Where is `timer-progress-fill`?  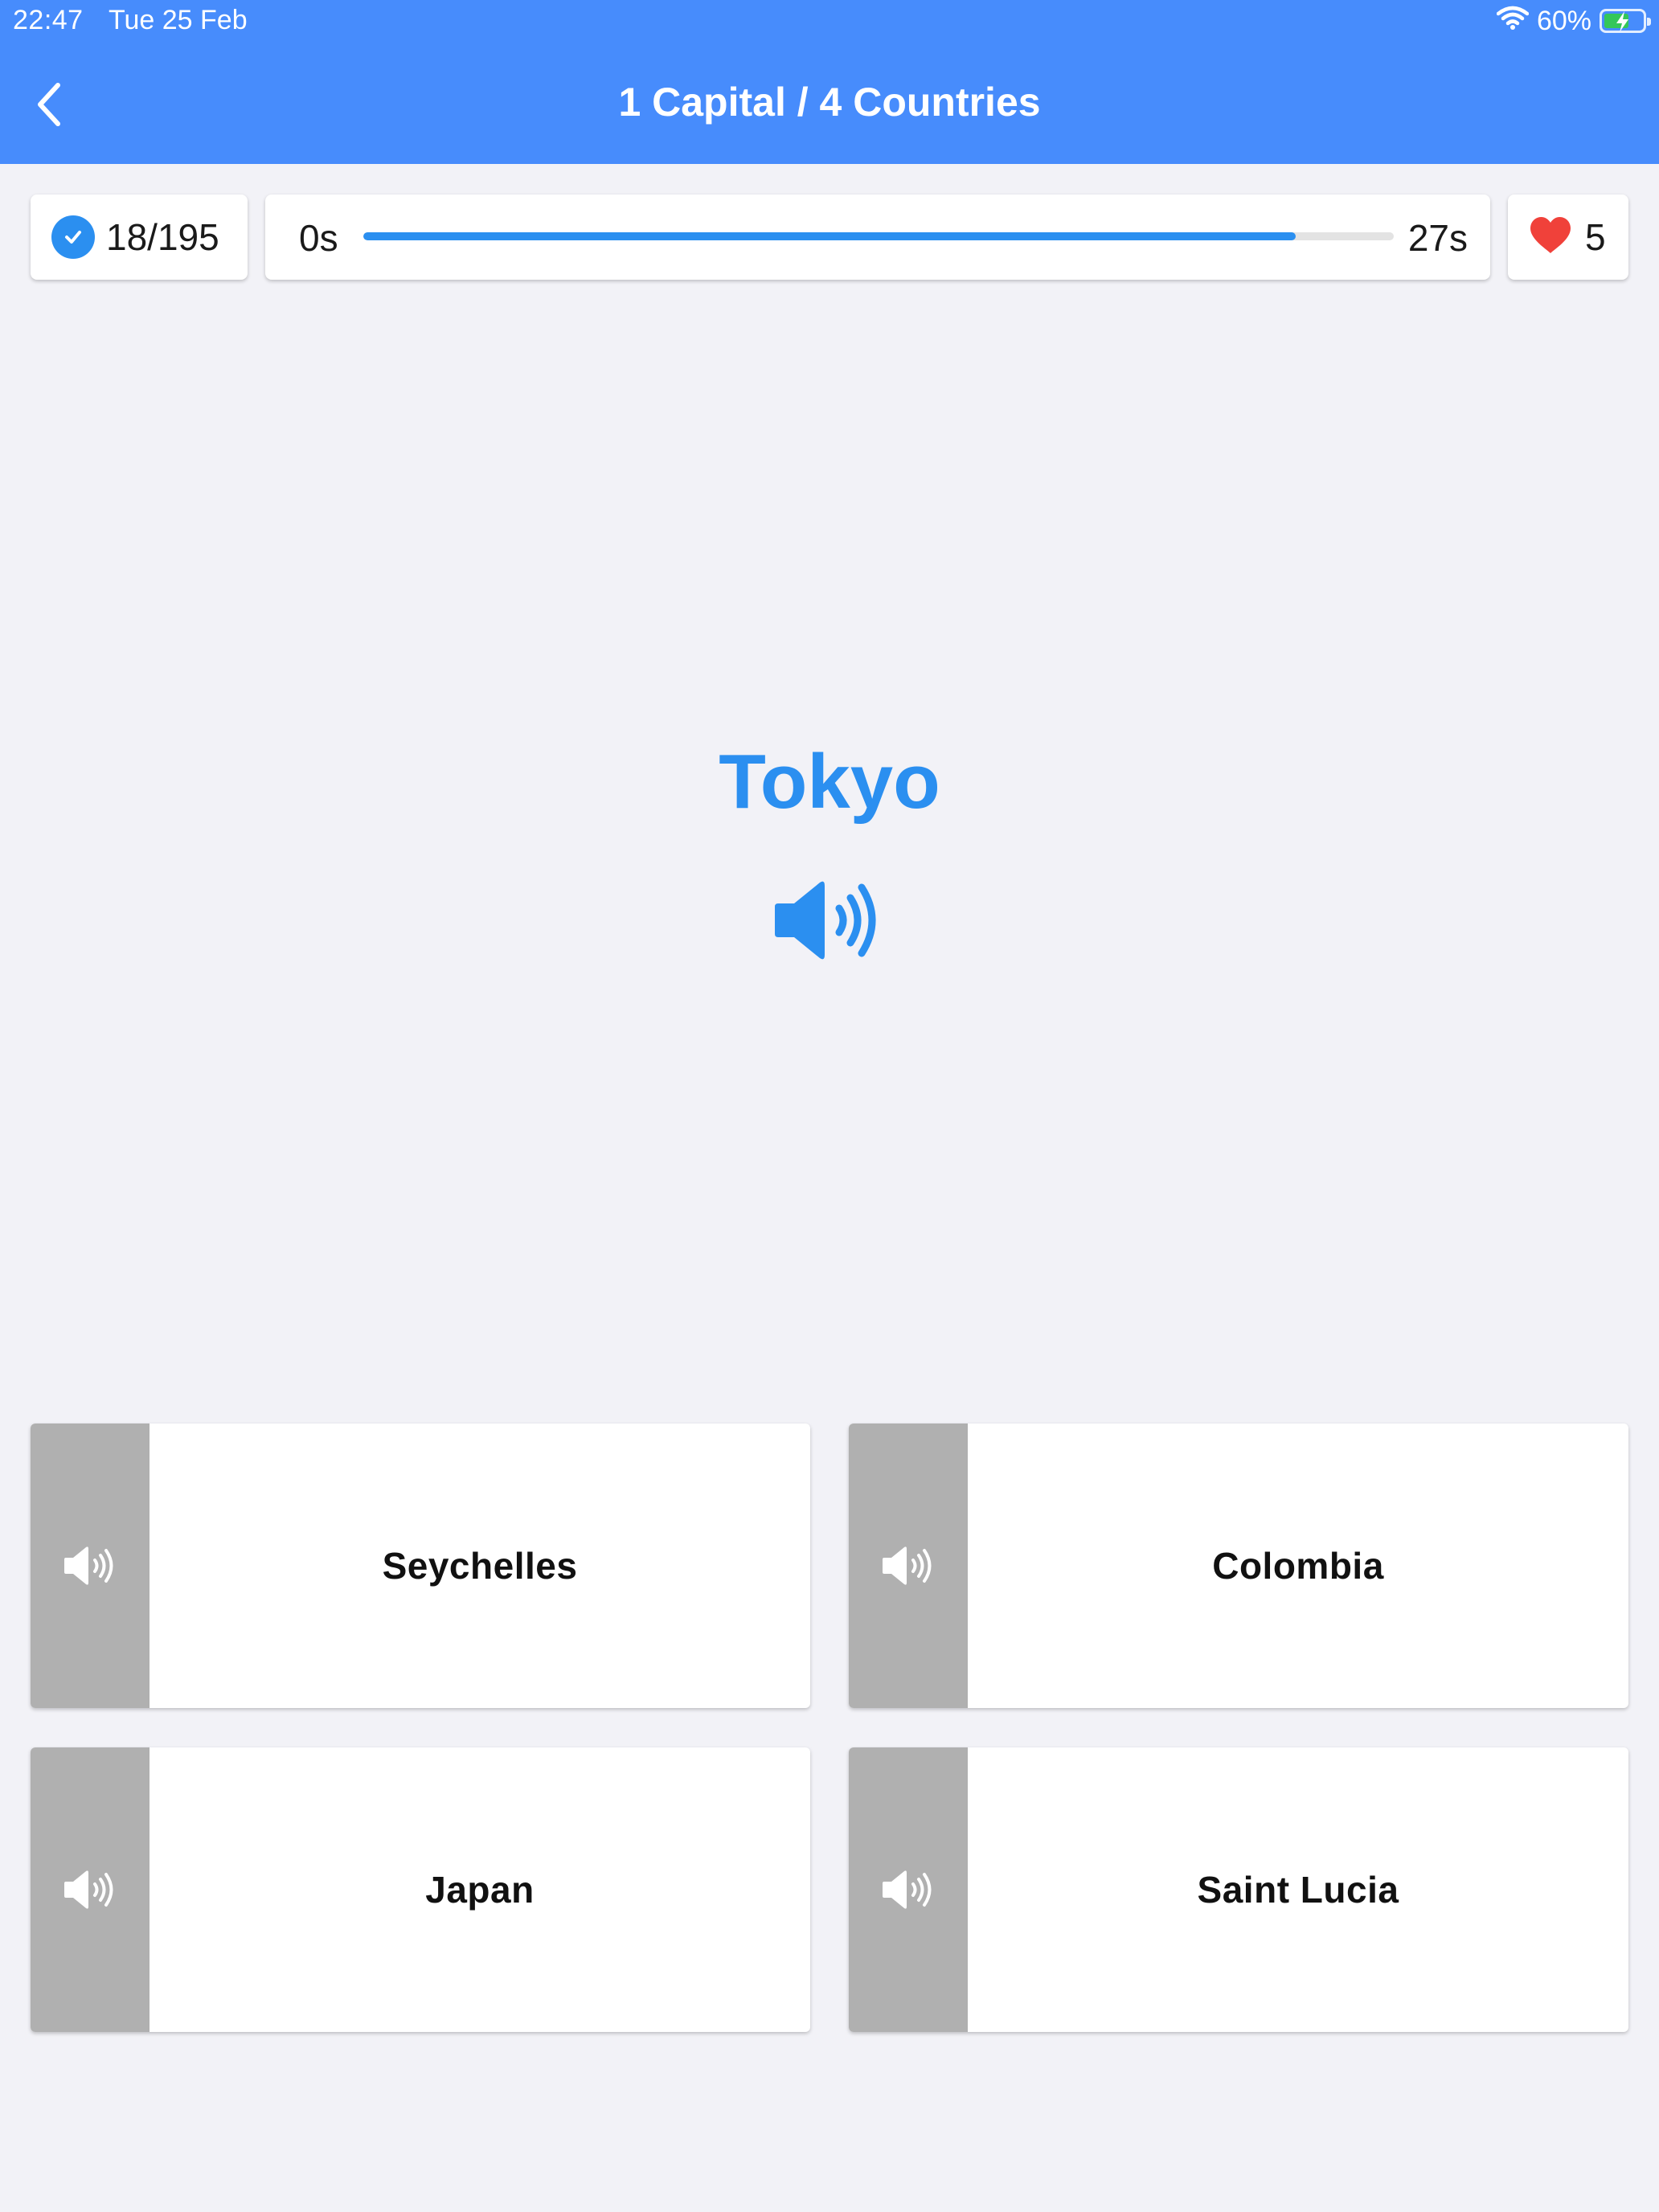 timer-progress-fill is located at coordinates (829, 236).